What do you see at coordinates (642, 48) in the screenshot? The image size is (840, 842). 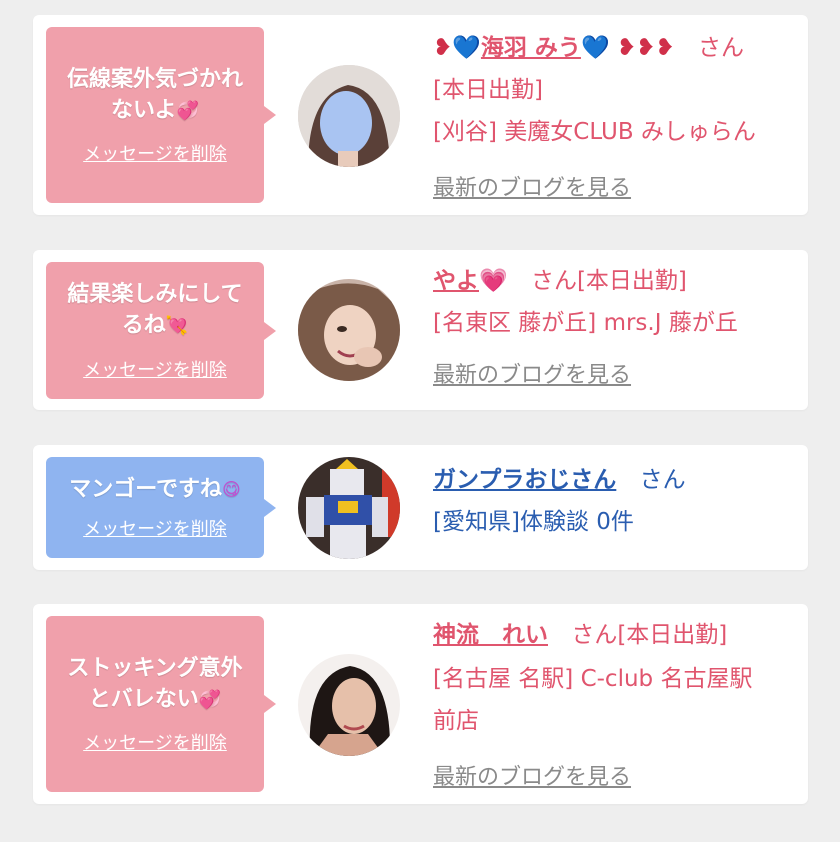 I see `hearts-trail-icon: ❥❥❥` at bounding box center [642, 48].